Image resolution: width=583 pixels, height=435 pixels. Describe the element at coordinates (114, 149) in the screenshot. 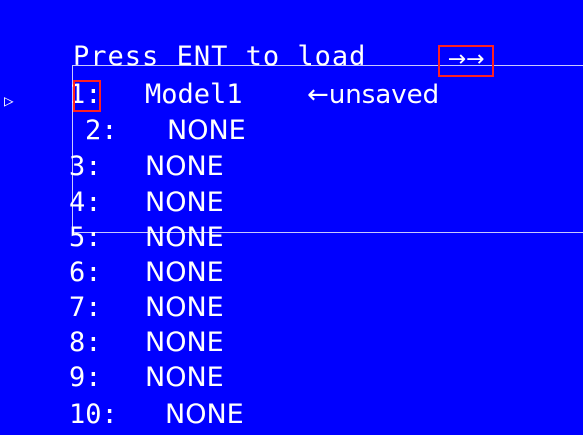

I see `slot-row: 3: NONE` at that location.